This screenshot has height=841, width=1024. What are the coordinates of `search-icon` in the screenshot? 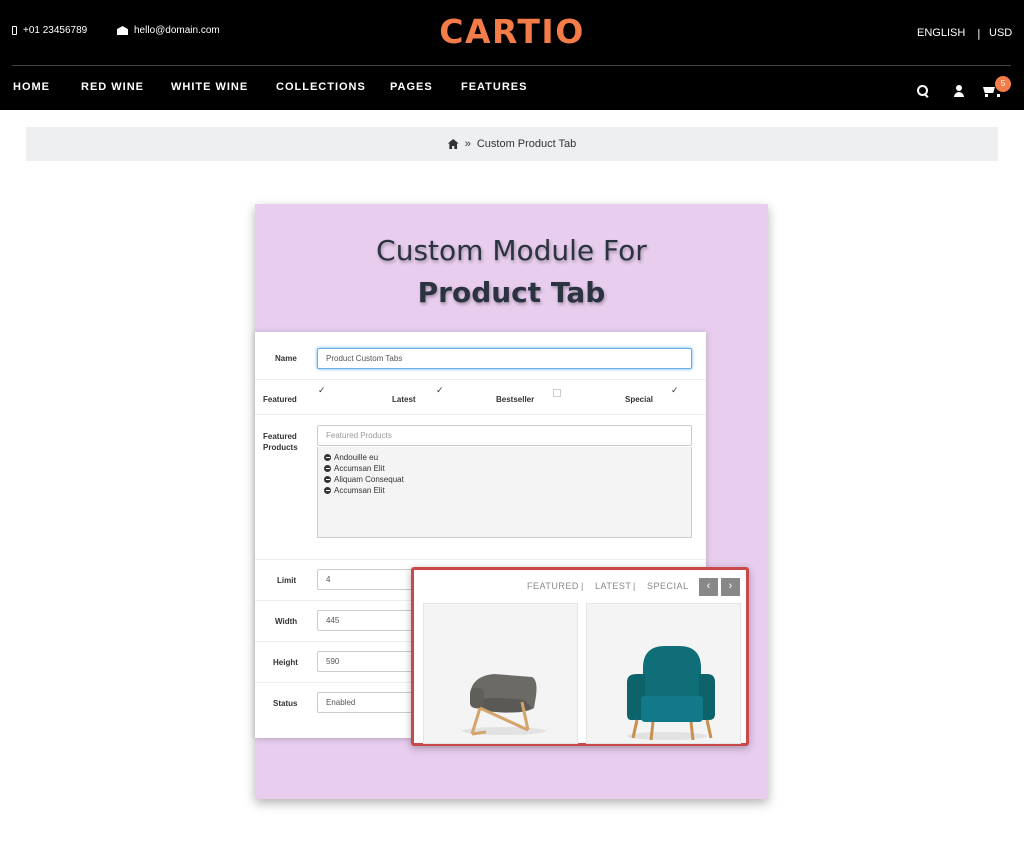 It's located at (923, 91).